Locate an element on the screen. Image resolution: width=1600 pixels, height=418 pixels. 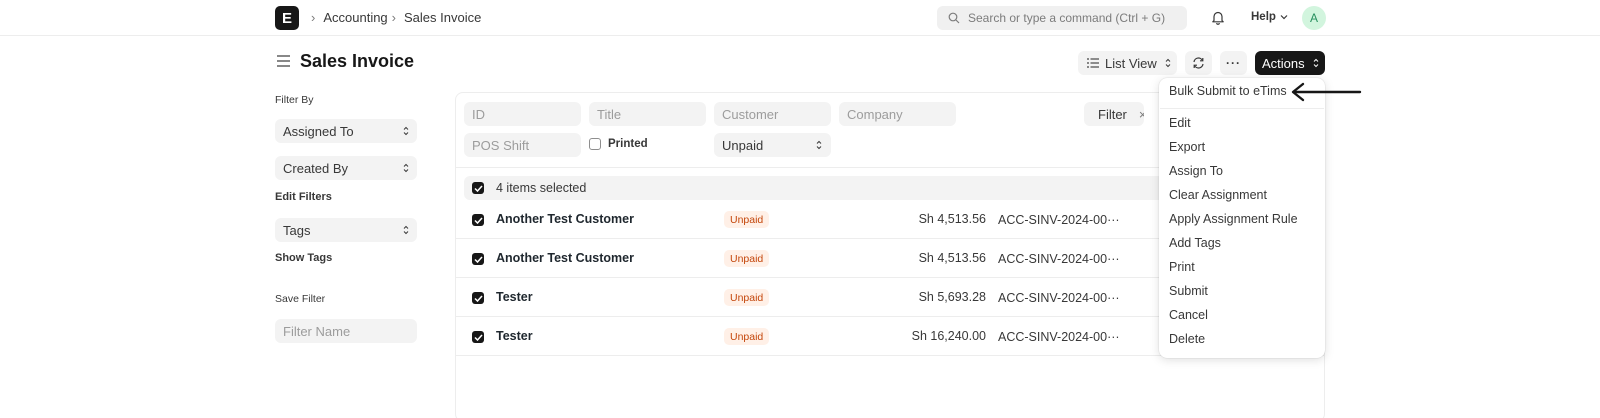
app-logo-letter: E is located at coordinates (286, 18).